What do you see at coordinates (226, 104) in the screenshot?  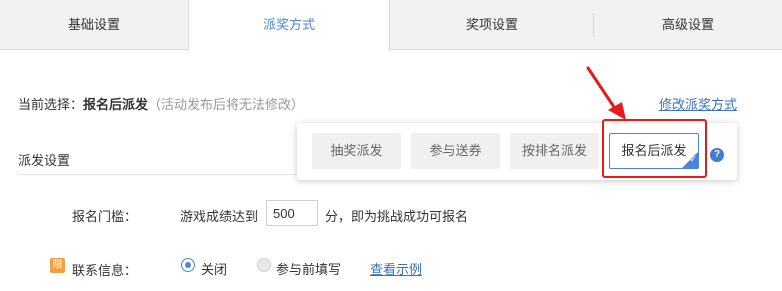 I see `current-selection-note: （活动发布后将无法修改）` at bounding box center [226, 104].